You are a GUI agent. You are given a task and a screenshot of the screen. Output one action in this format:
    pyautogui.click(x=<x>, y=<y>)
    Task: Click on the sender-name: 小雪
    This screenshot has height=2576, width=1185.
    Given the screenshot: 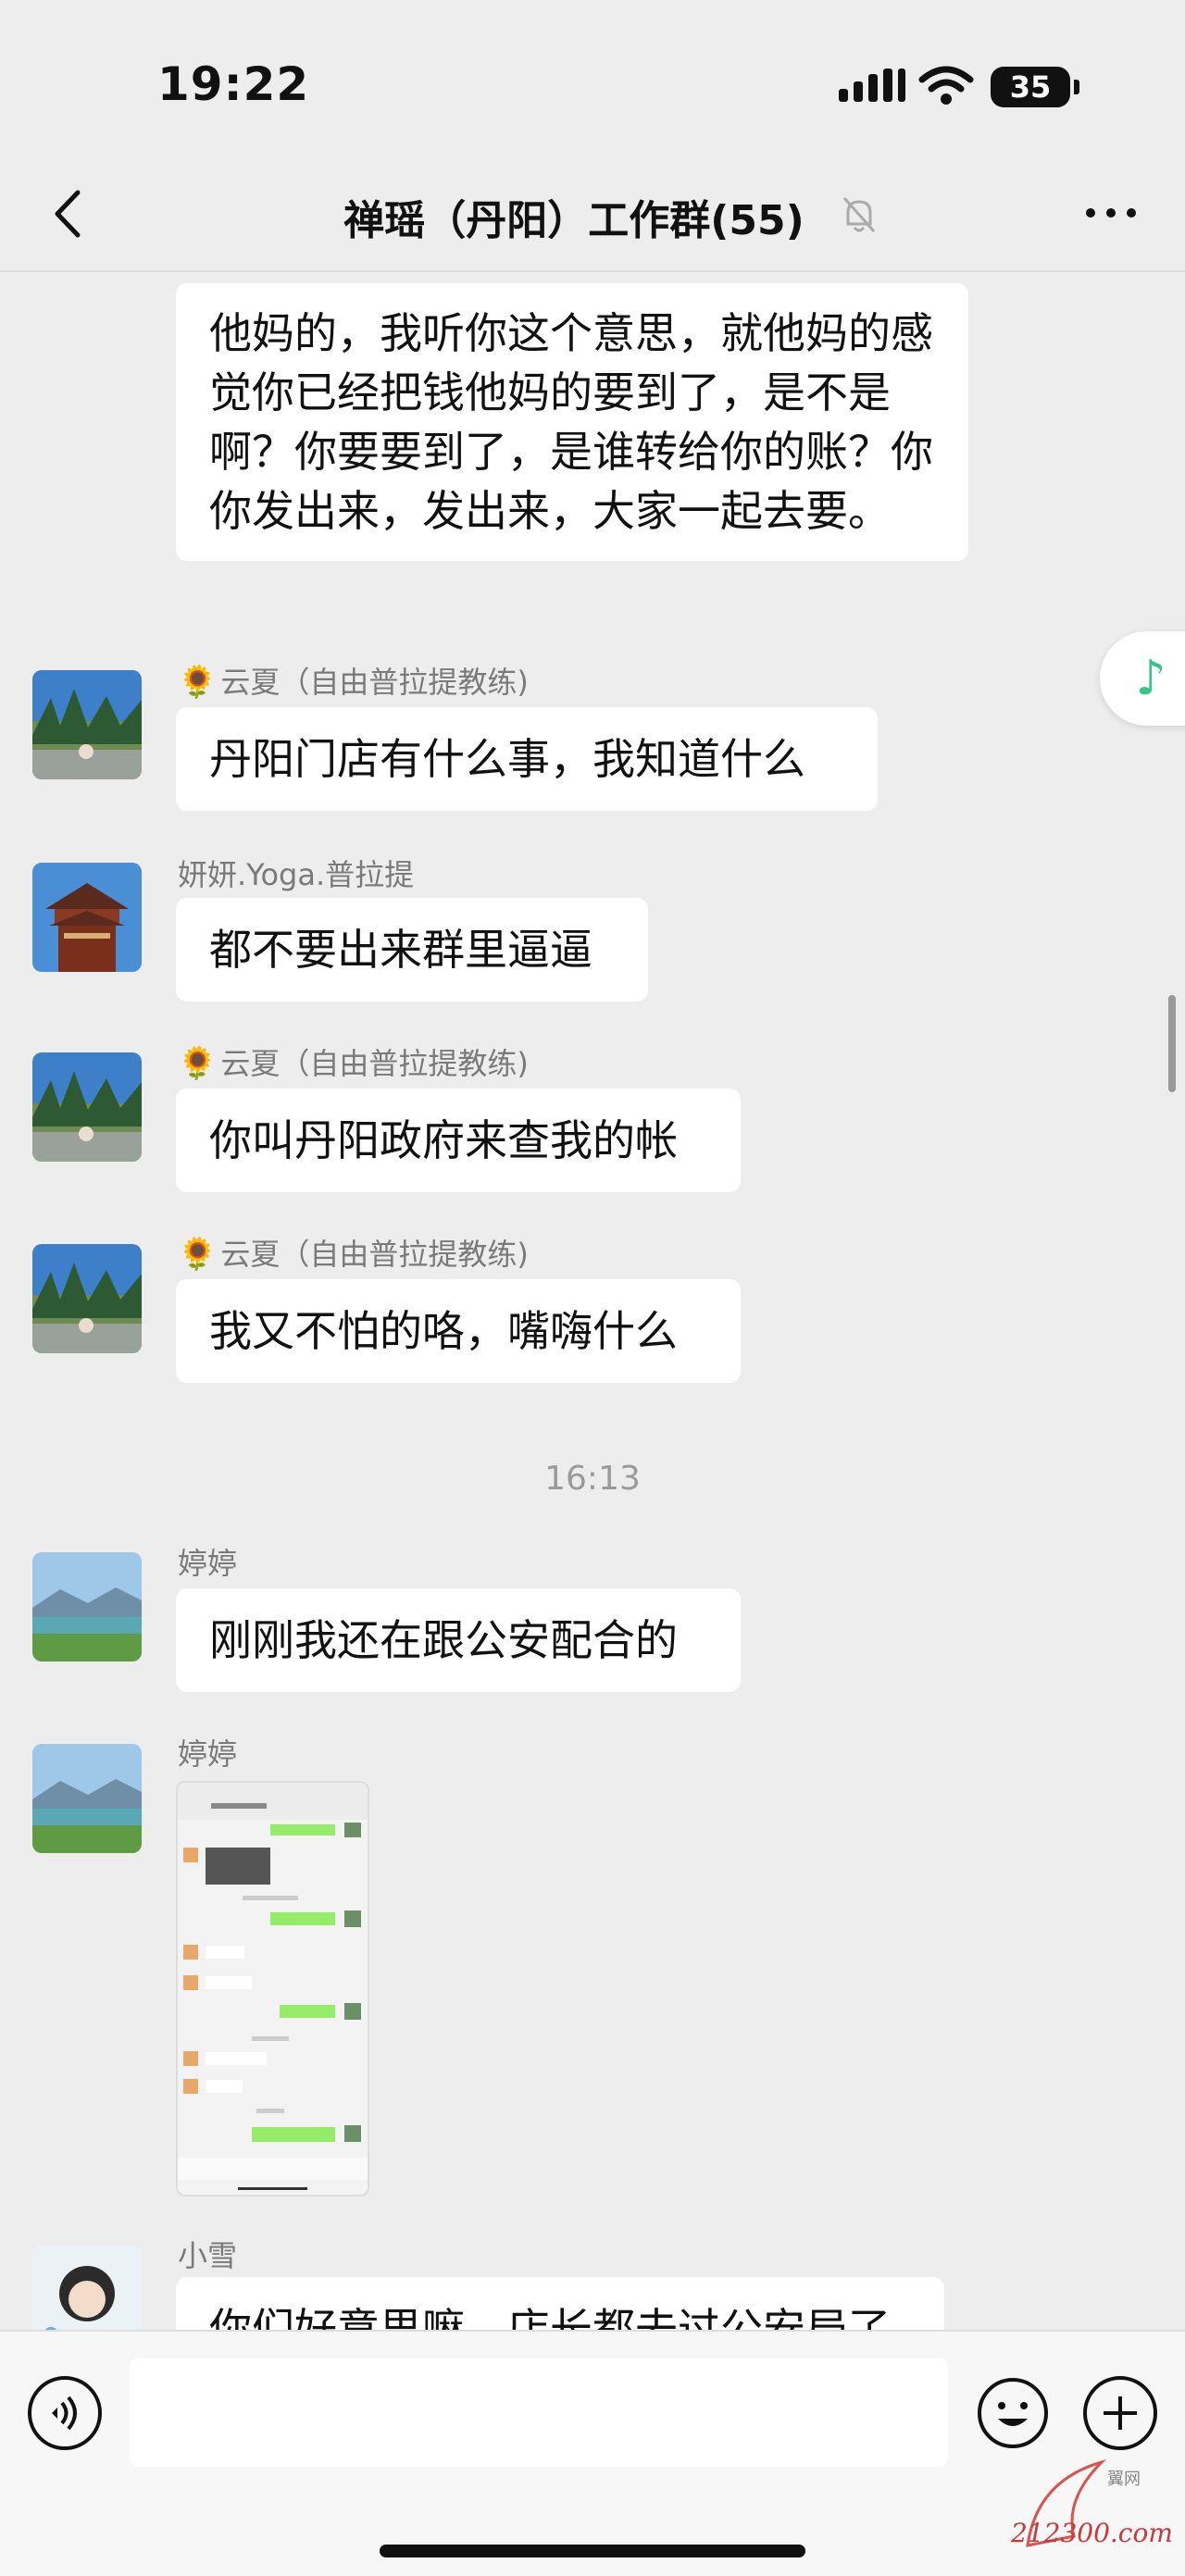 What is the action you would take?
    pyautogui.click(x=208, y=2255)
    